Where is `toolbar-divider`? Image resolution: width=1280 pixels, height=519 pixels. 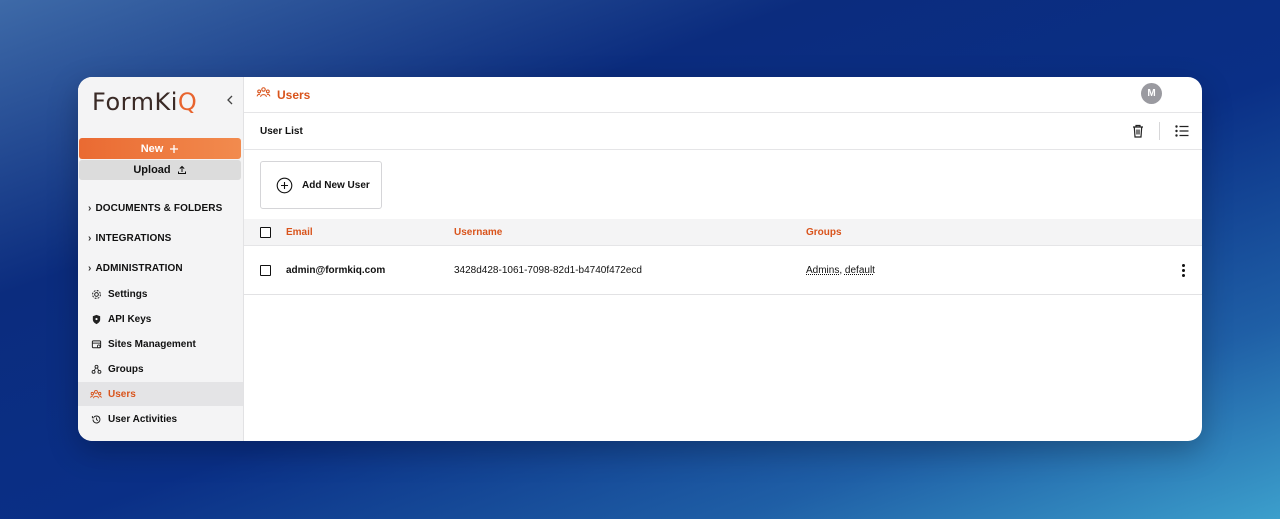 toolbar-divider is located at coordinates (1159, 131).